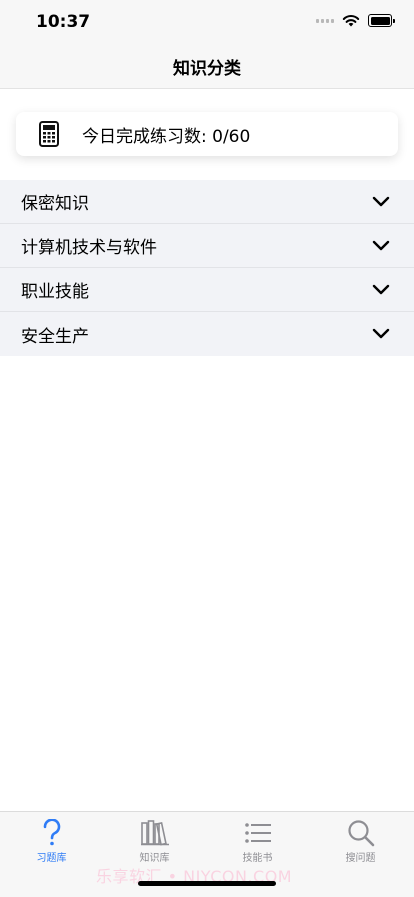 The width and height of the screenshot is (414, 897). What do you see at coordinates (207, 883) in the screenshot?
I see `home-indicator` at bounding box center [207, 883].